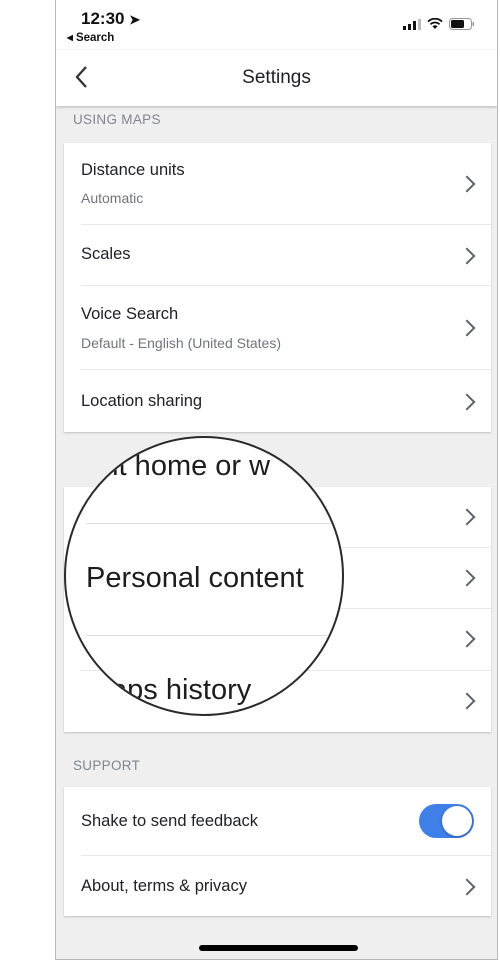  I want to click on setting-label: Shake to send feedback, so click(170, 821).